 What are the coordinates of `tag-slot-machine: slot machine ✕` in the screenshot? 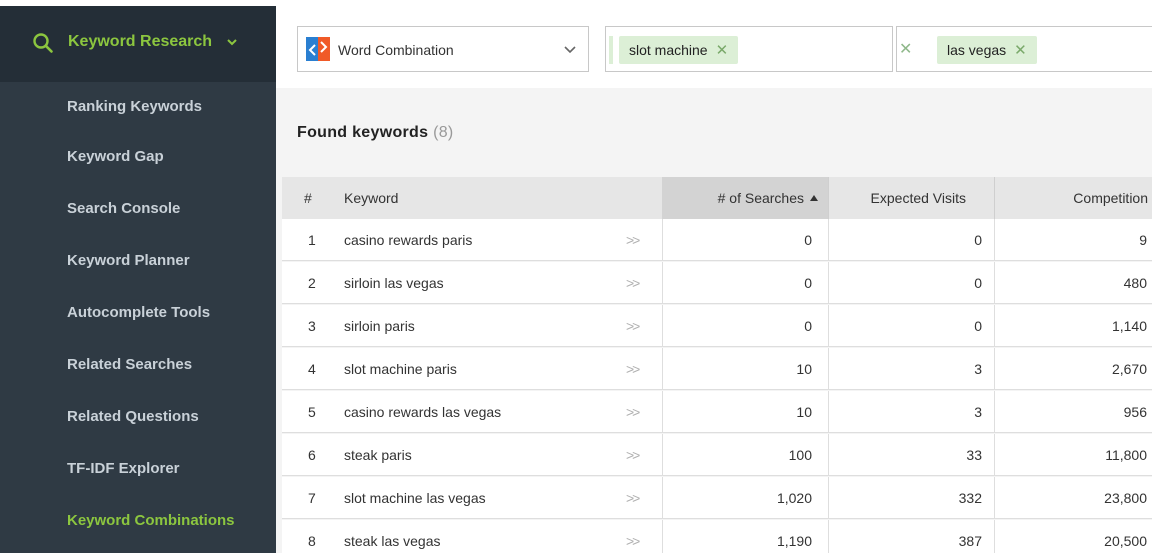 It's located at (679, 50).